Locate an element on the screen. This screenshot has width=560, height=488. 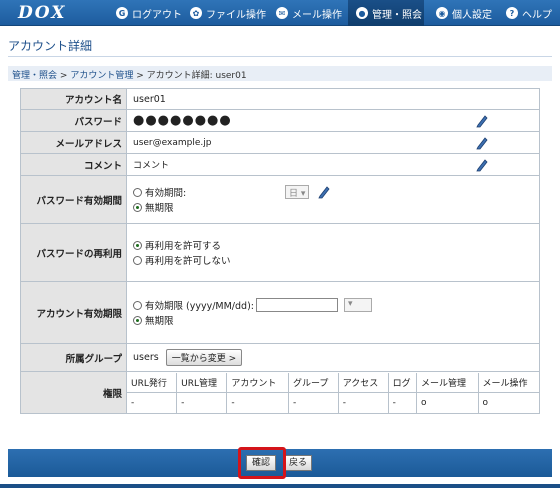
edit-email-pencil-icon is located at coordinates (482, 143).